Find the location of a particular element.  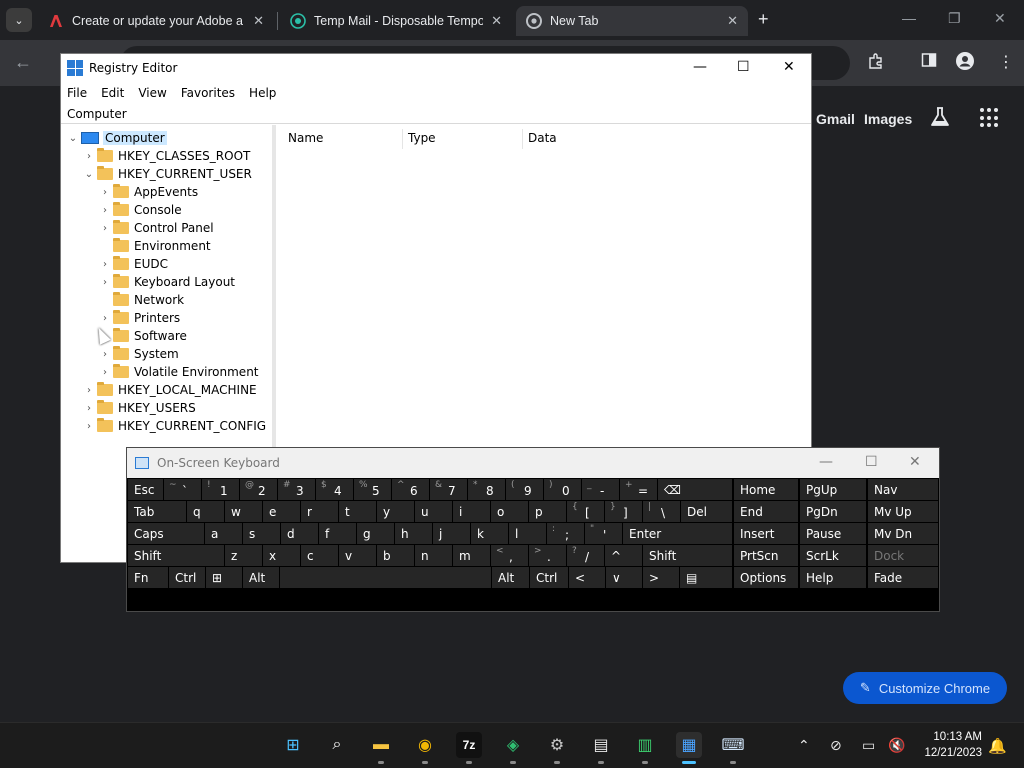

key-space is located at coordinates (385, 577).